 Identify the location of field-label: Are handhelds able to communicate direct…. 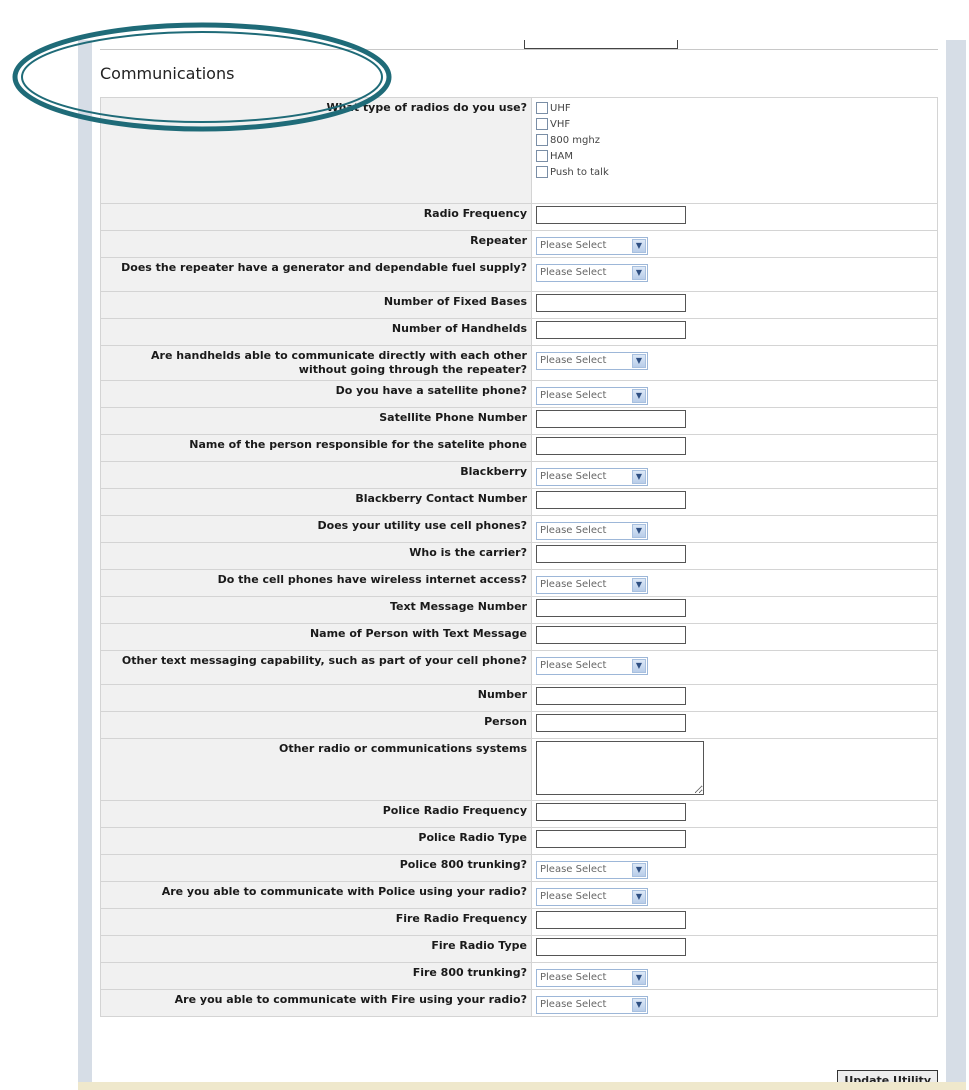
(316, 363).